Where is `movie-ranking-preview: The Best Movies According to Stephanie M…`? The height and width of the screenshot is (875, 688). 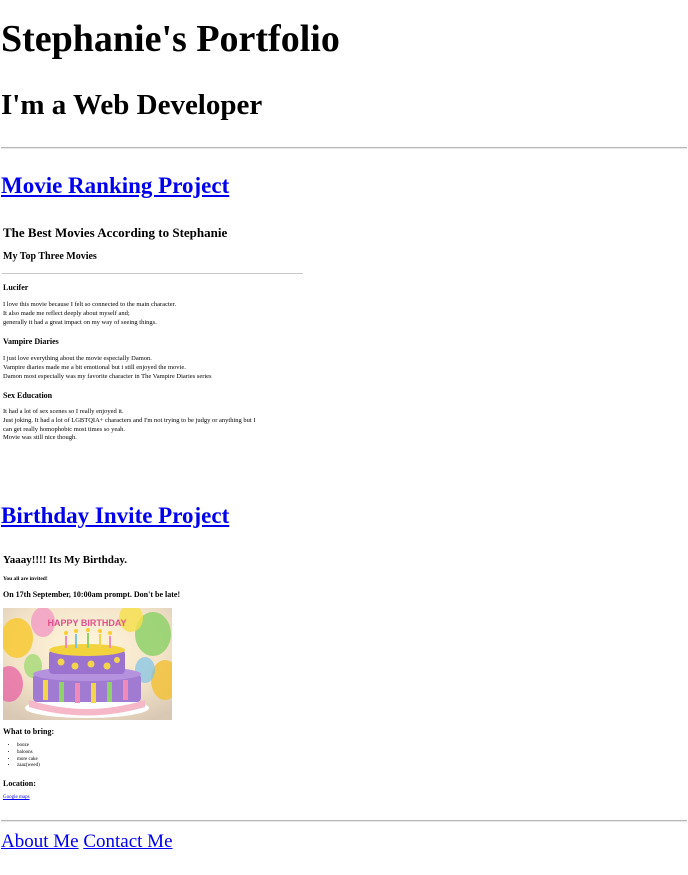 movie-ranking-preview: The Best Movies According to Stephanie M… is located at coordinates (161, 340).